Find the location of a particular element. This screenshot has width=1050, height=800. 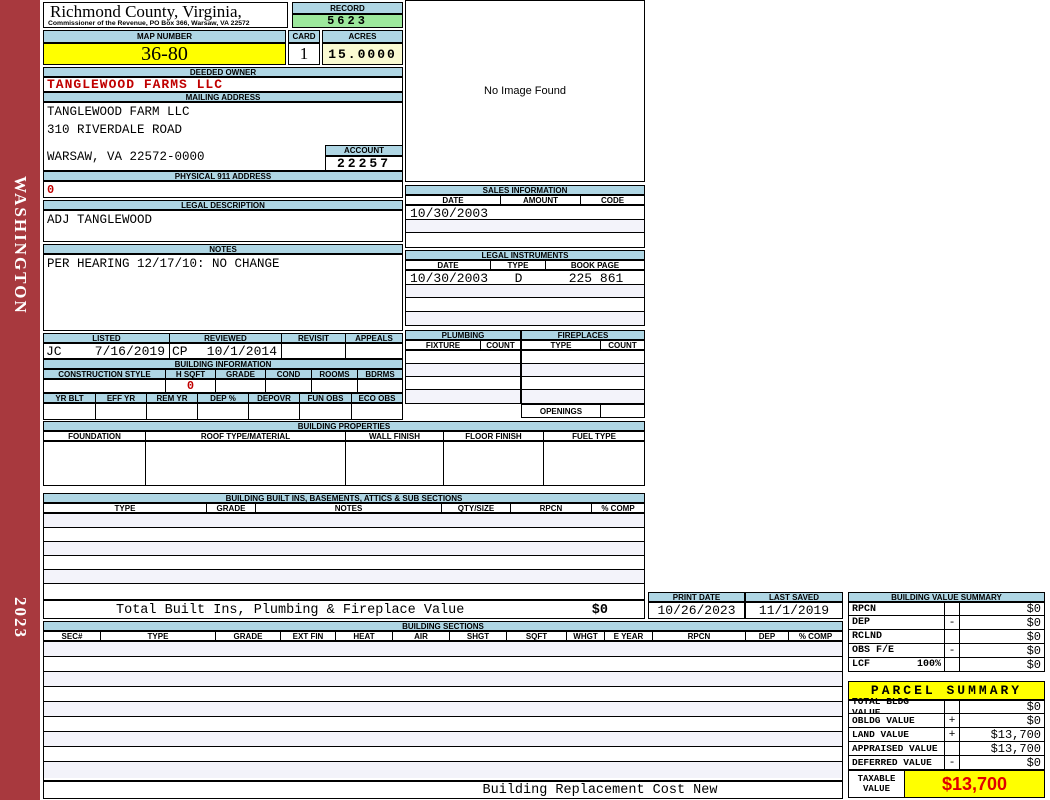

bs-rpcn-label: RPCN is located at coordinates (698, 636).